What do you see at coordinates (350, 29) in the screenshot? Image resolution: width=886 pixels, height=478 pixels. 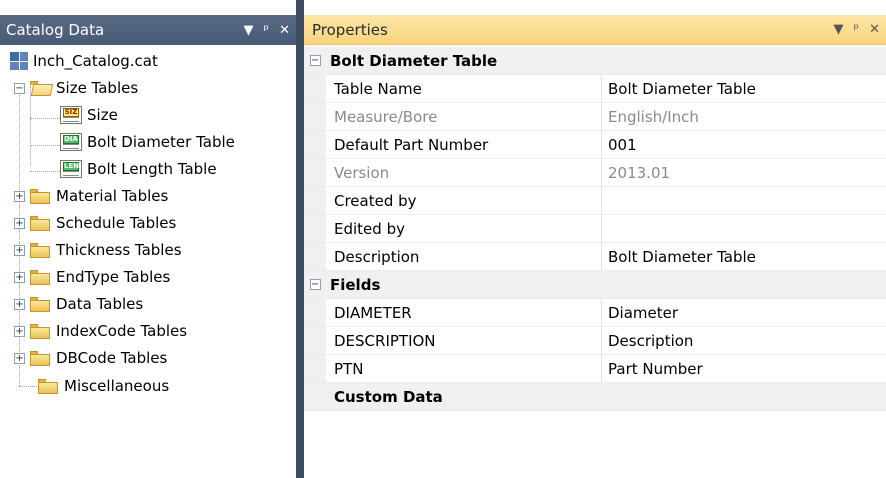 I see `properties-title: Properties` at bounding box center [350, 29].